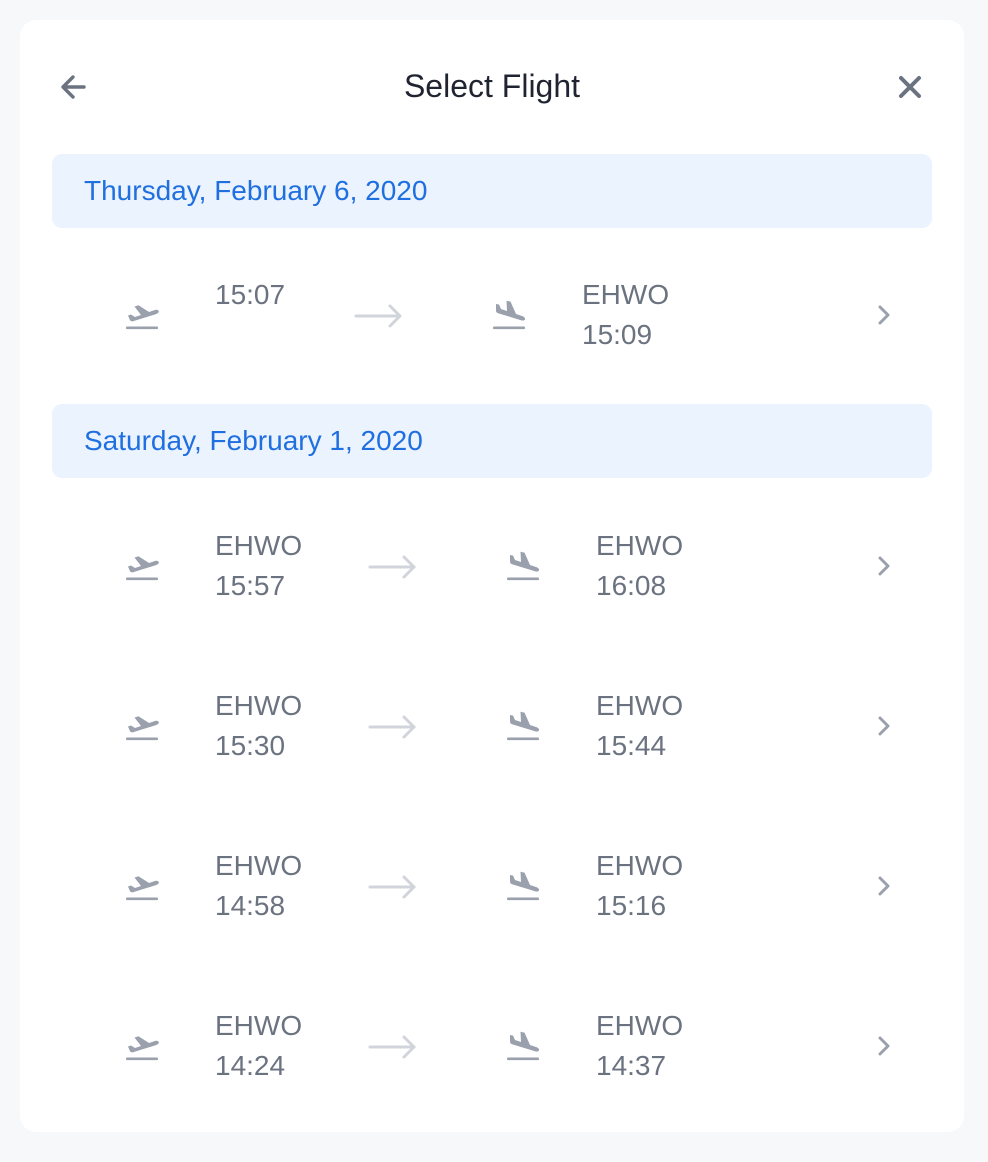  I want to click on date-header: Thursday, February 6, 2020, so click(492, 191).